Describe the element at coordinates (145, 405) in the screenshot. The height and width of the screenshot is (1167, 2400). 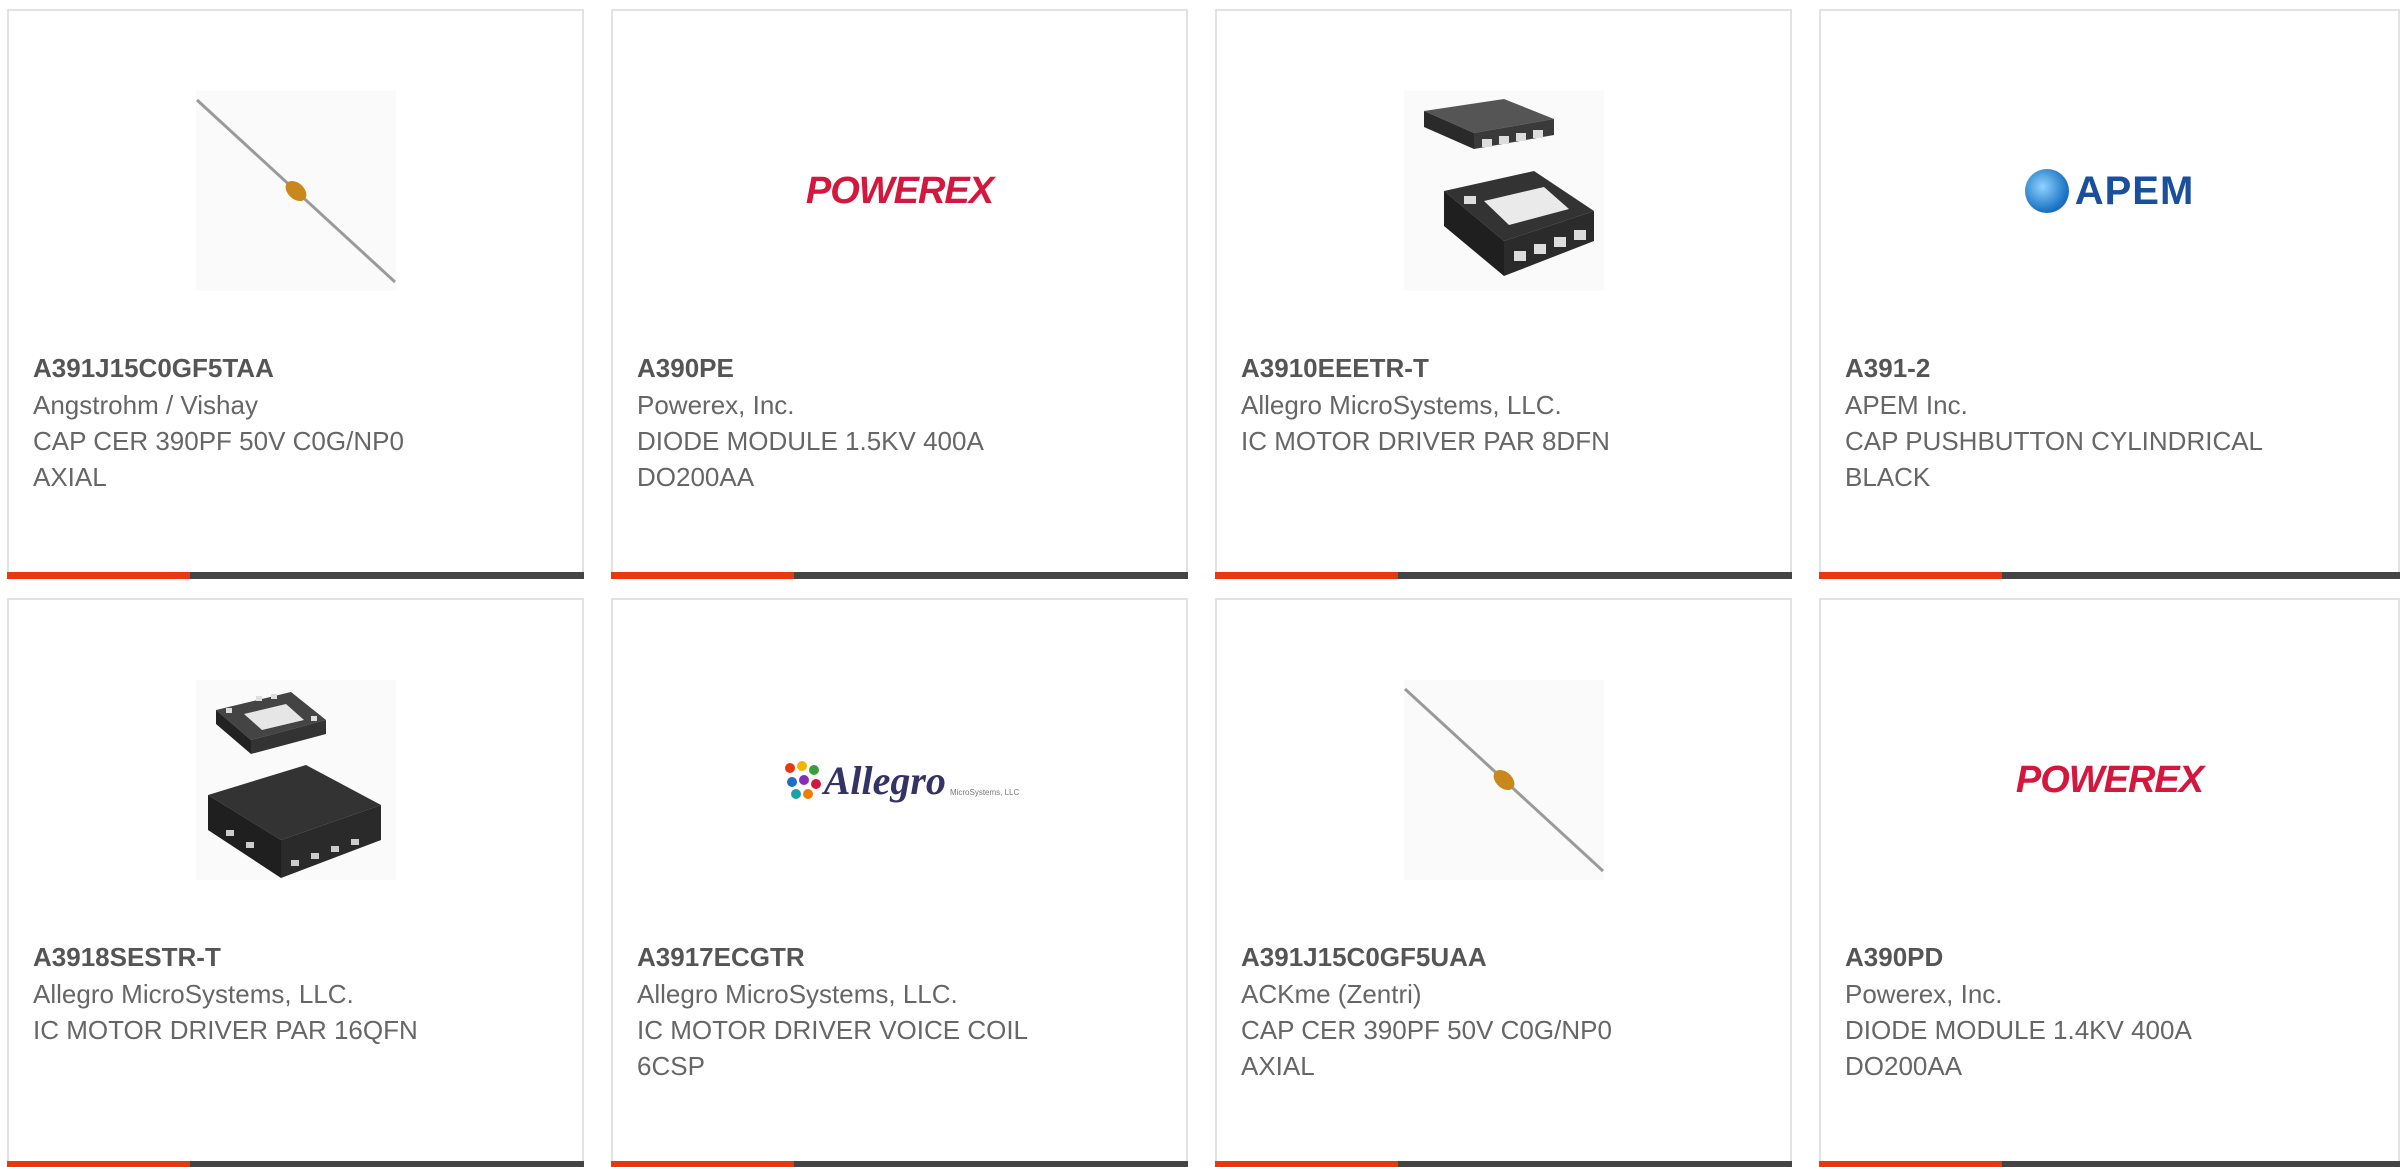
I see `manufacturer: Angstrohm / Vishay` at that location.